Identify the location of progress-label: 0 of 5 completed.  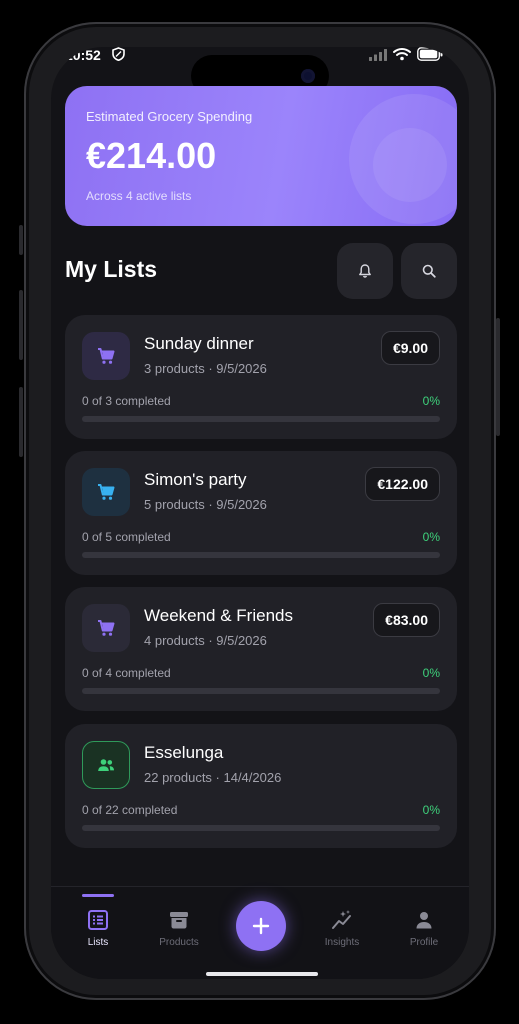
(126, 537).